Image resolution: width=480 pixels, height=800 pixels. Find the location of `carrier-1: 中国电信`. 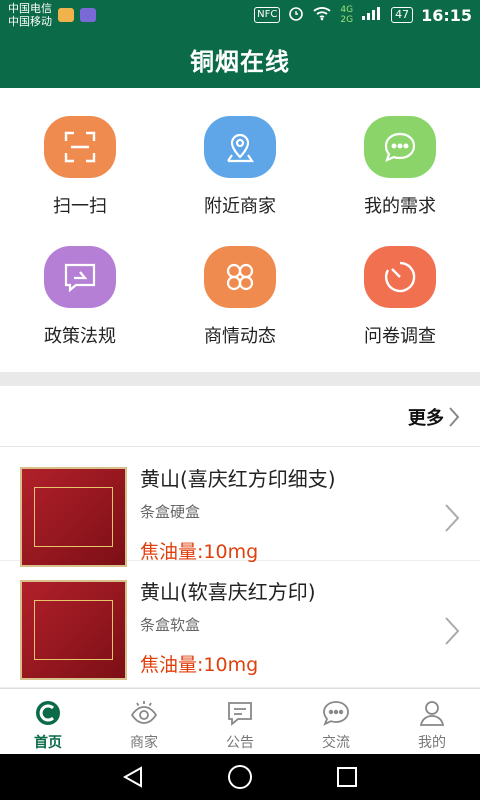

carrier-1: 中国电信 is located at coordinates (30, 8).